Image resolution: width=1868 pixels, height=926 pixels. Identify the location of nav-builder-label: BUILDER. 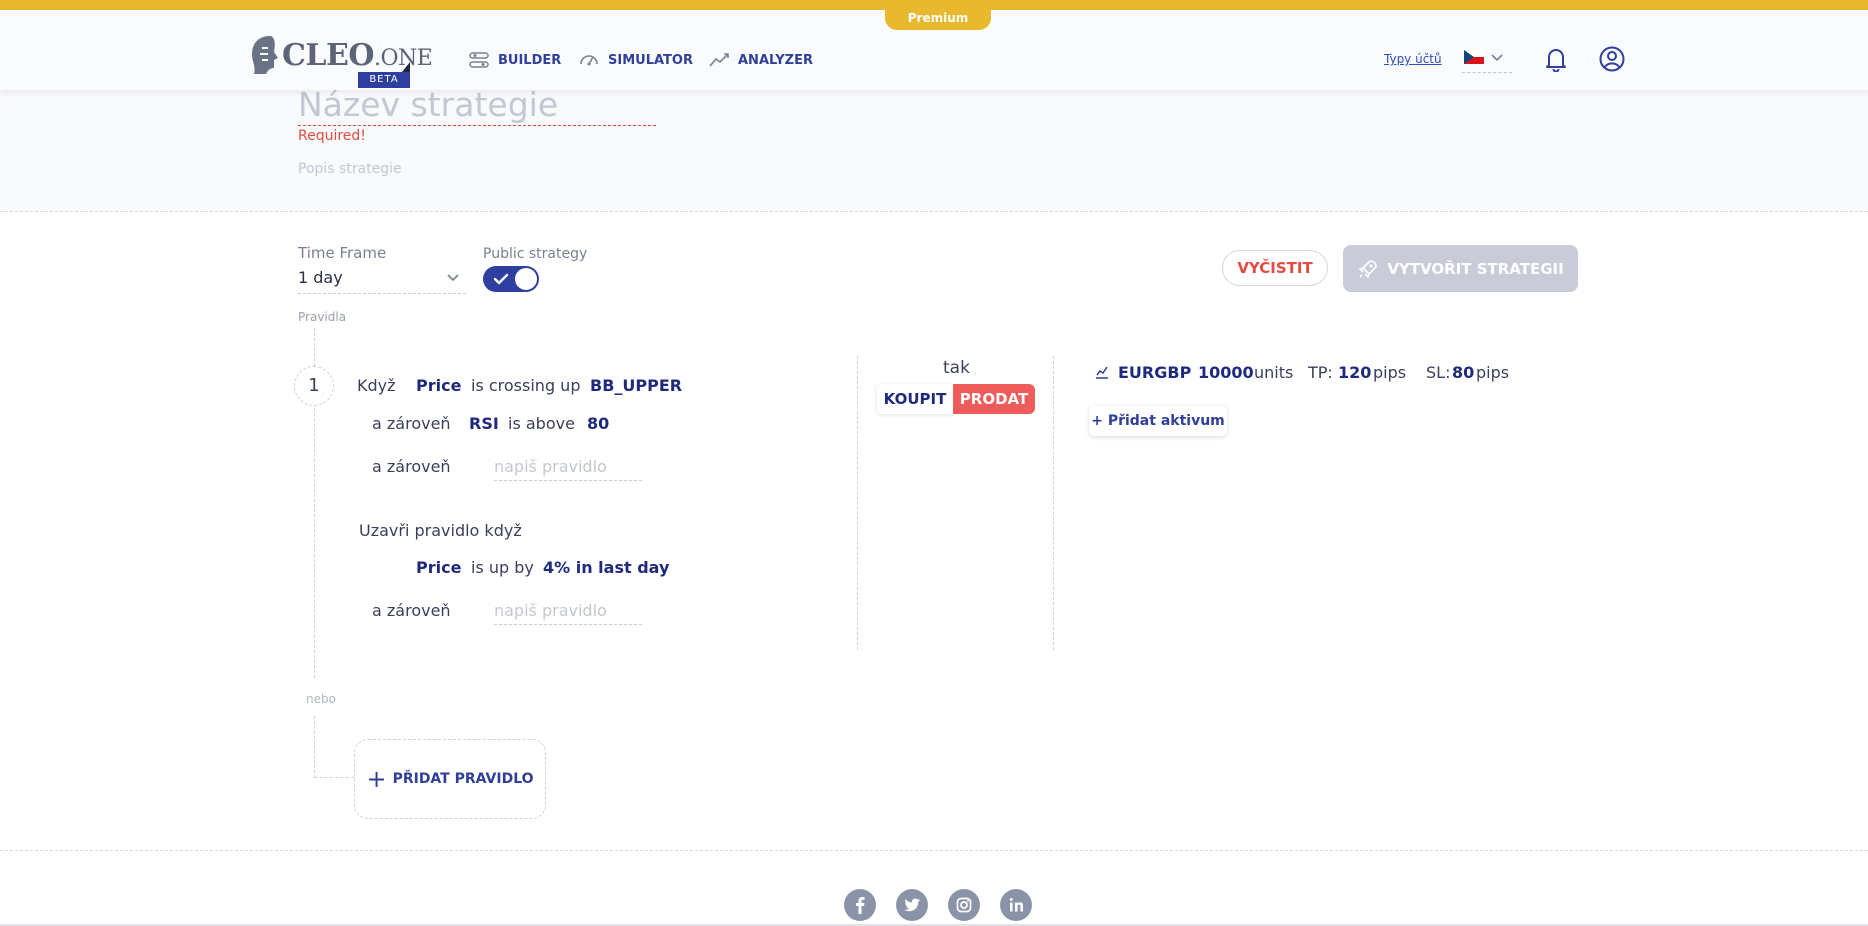
(530, 60).